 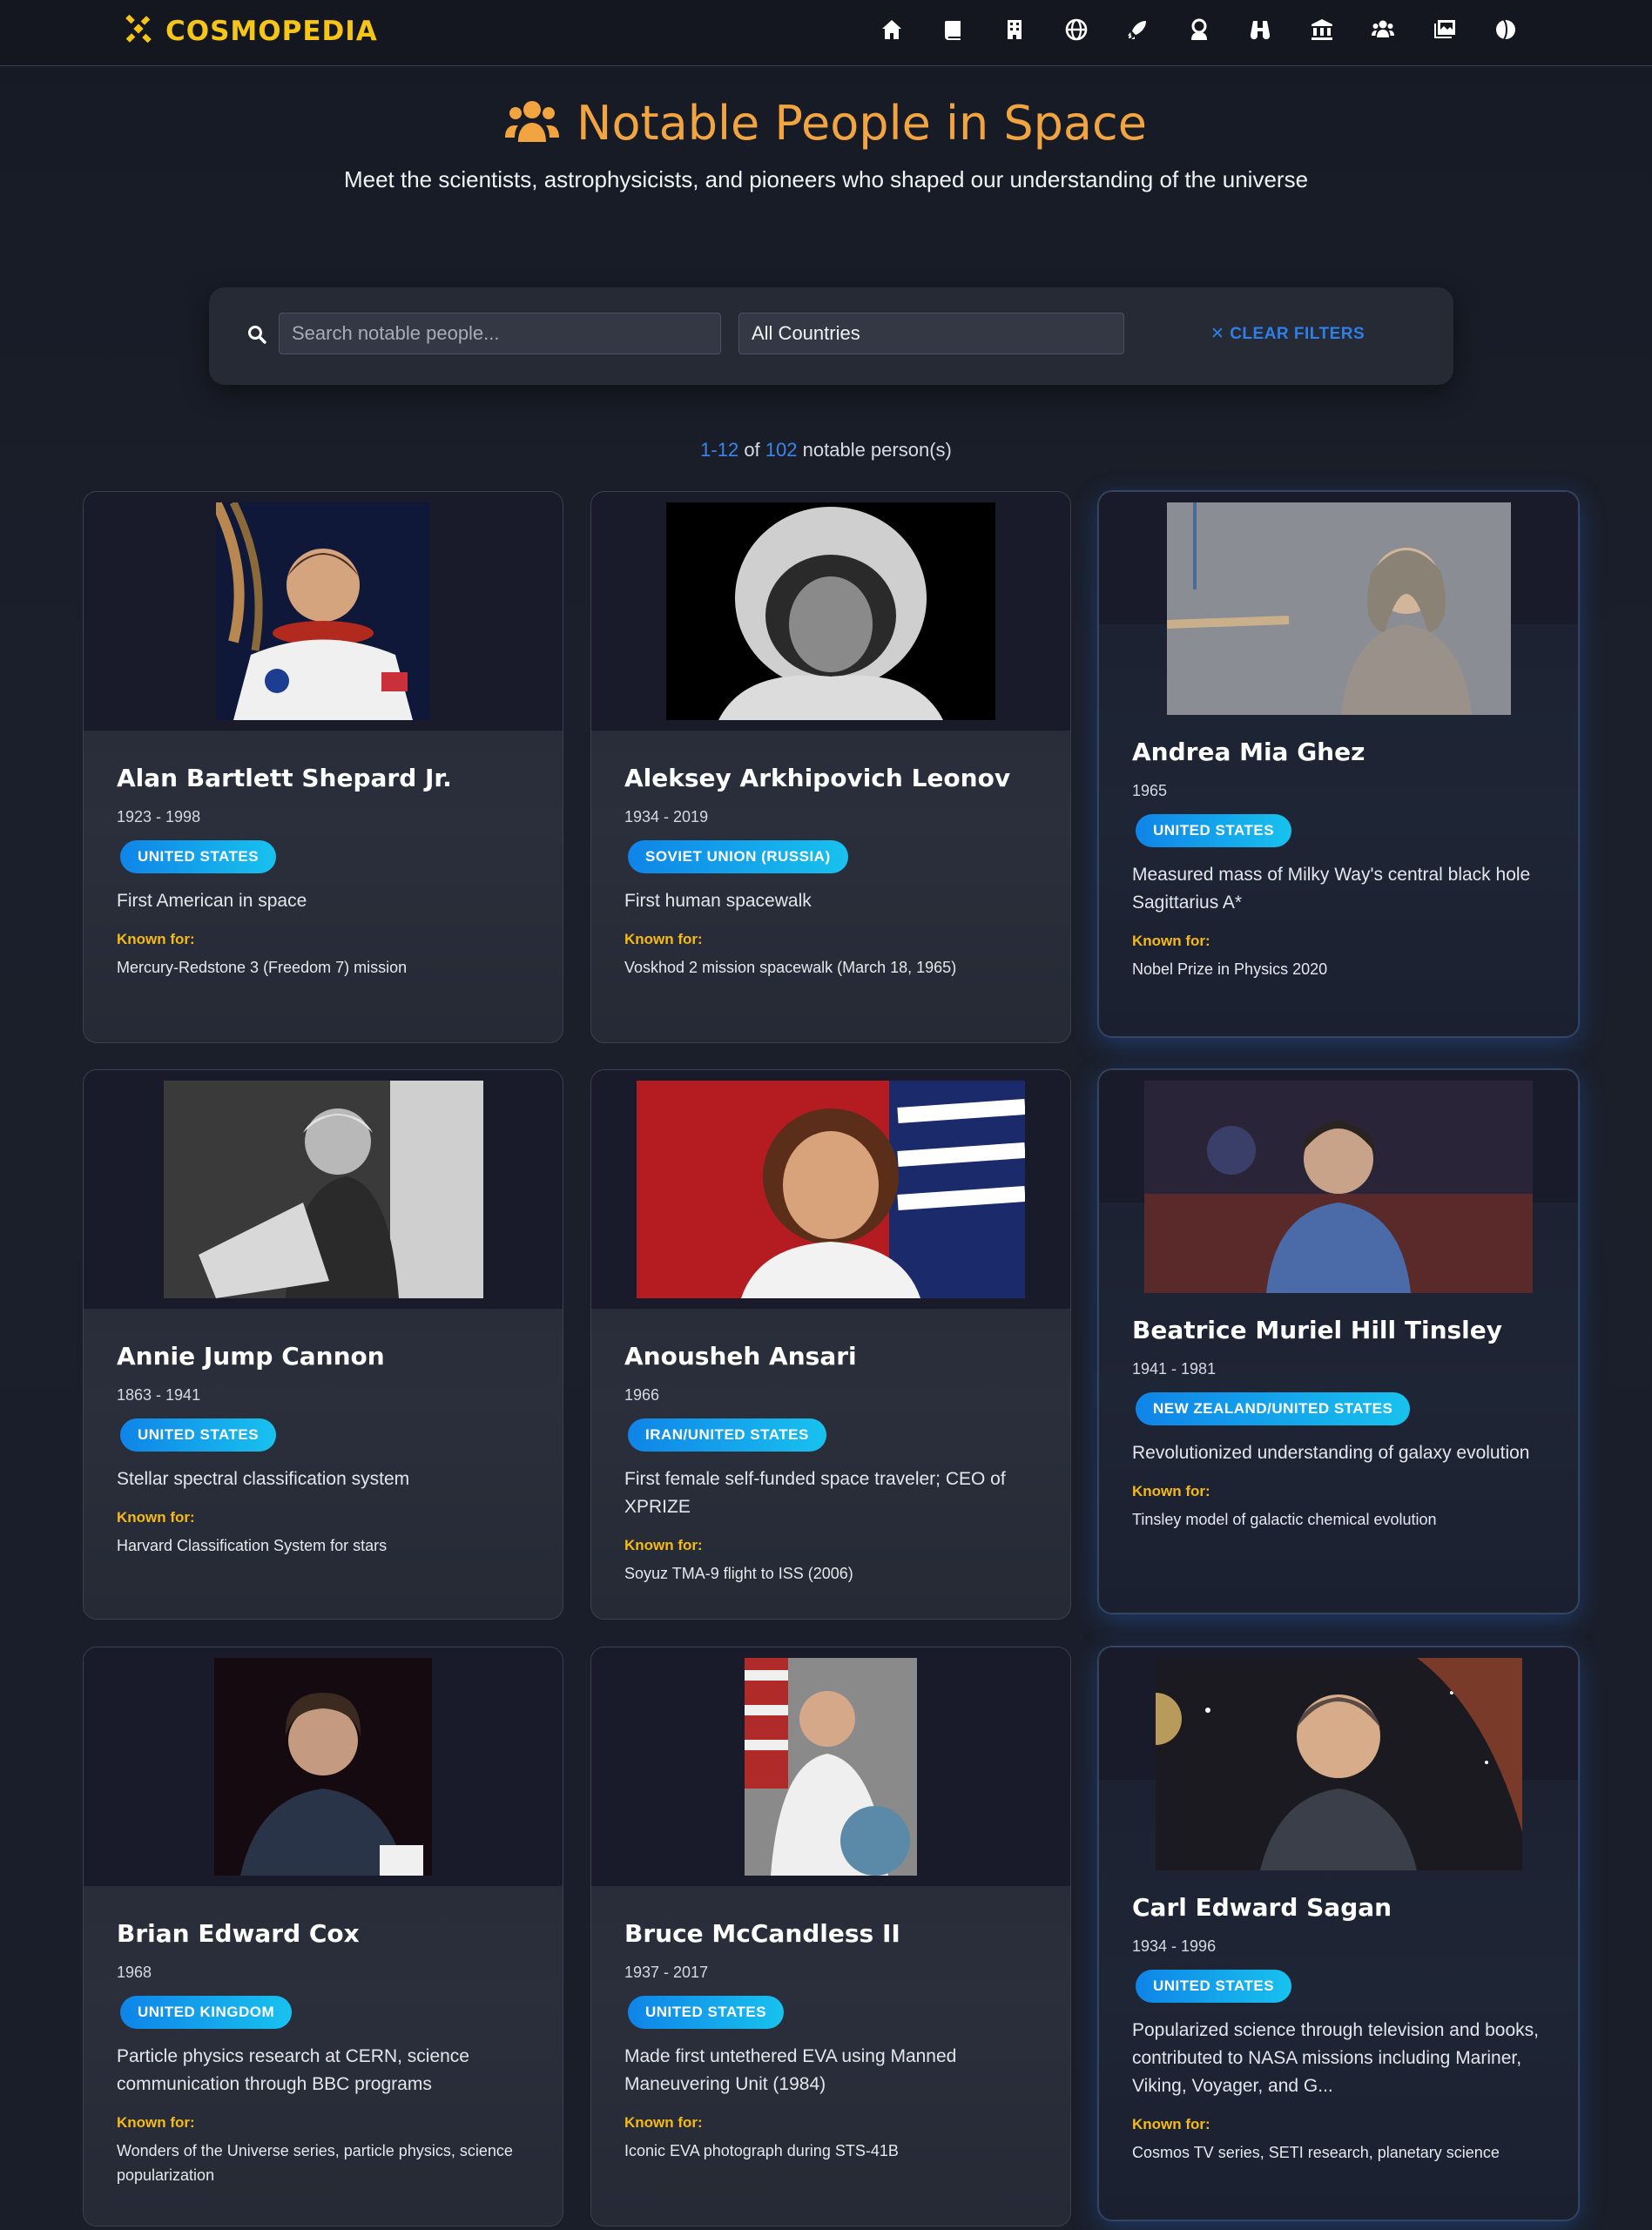 I want to click on known-for-text: Soyuz TMA-9 flight to ISS (2006), so click(x=738, y=1573).